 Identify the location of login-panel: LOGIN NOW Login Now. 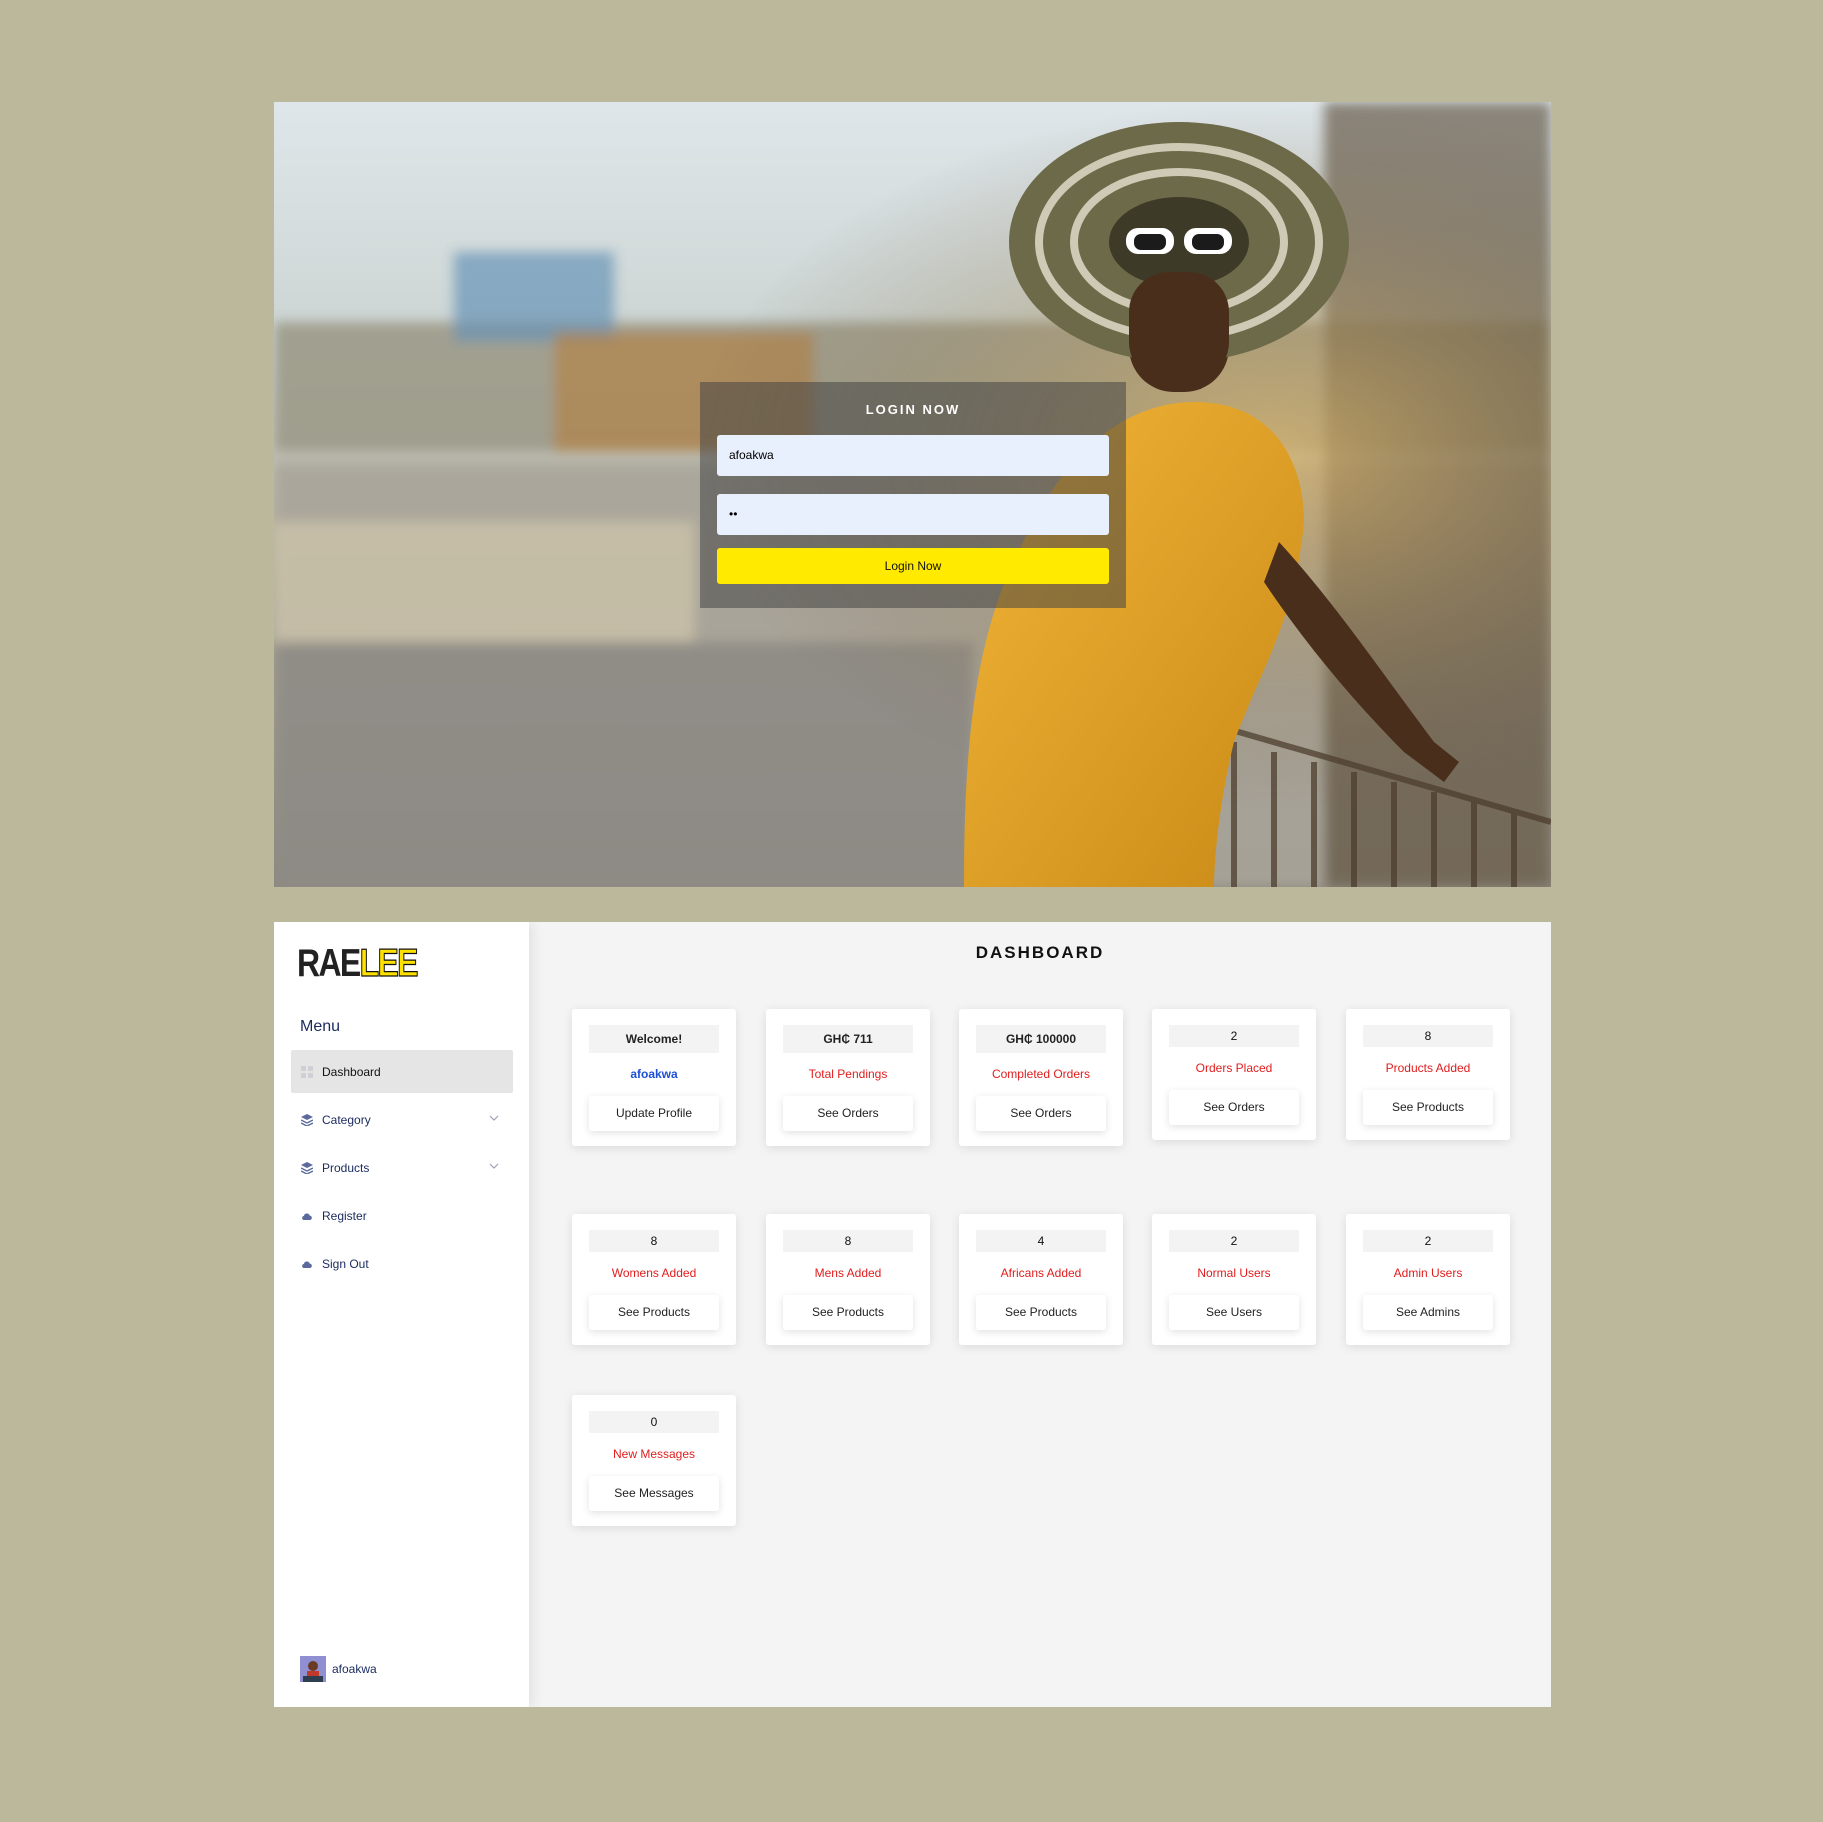
(913, 495).